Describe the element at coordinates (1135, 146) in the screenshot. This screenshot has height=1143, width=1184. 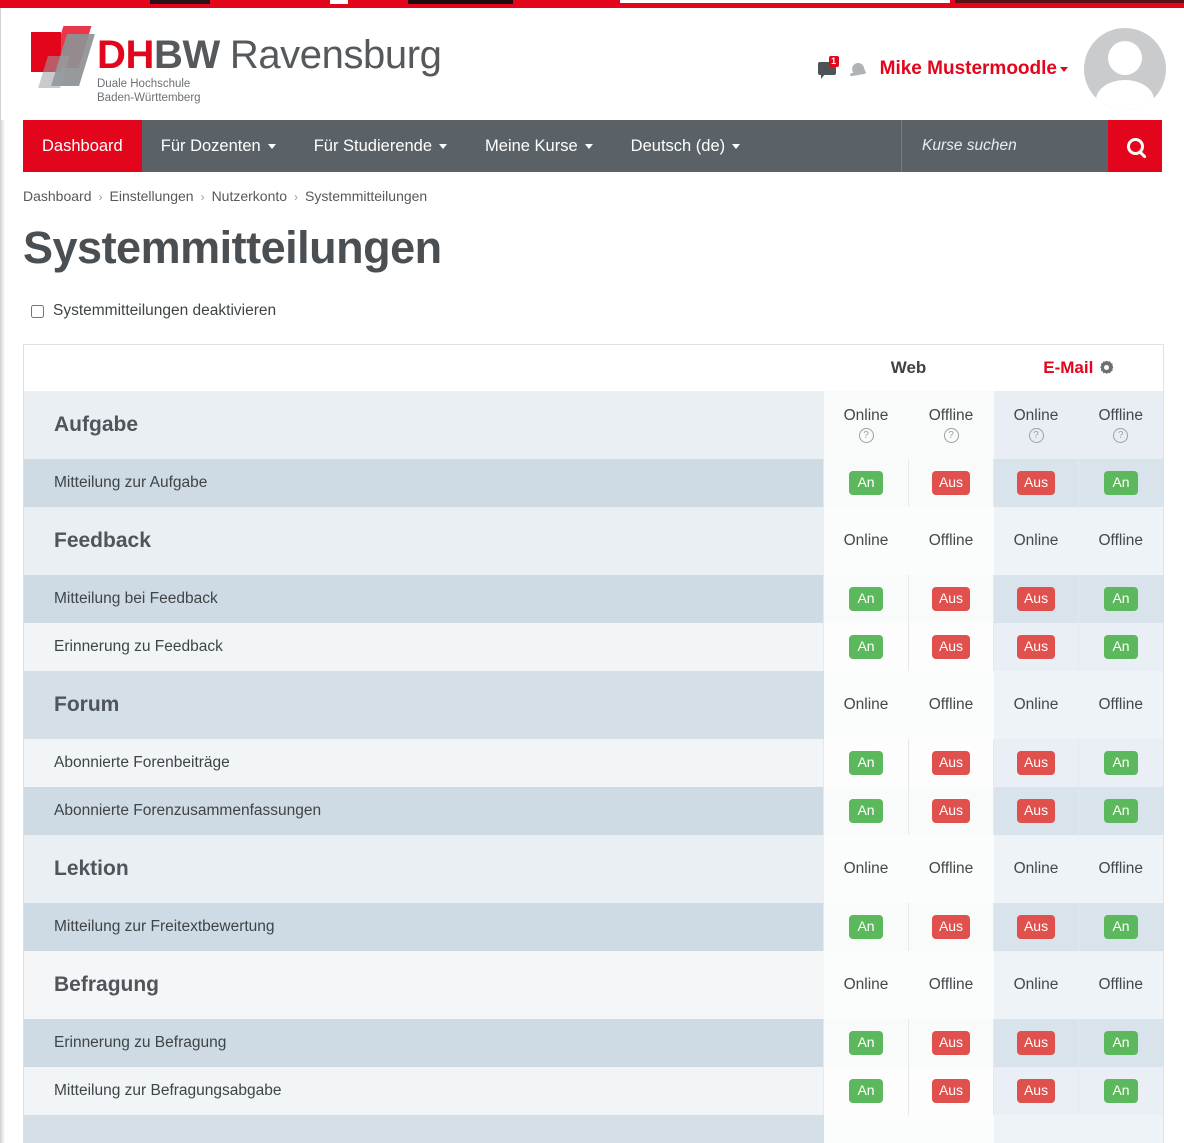
I see `search-button` at that location.